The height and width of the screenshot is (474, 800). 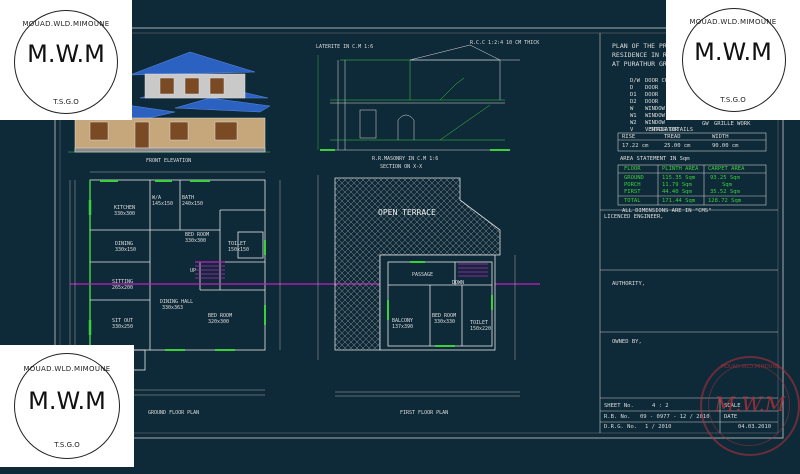 I want to click on area-row-plinth: 11.79 Sqm, so click(x=677, y=185).